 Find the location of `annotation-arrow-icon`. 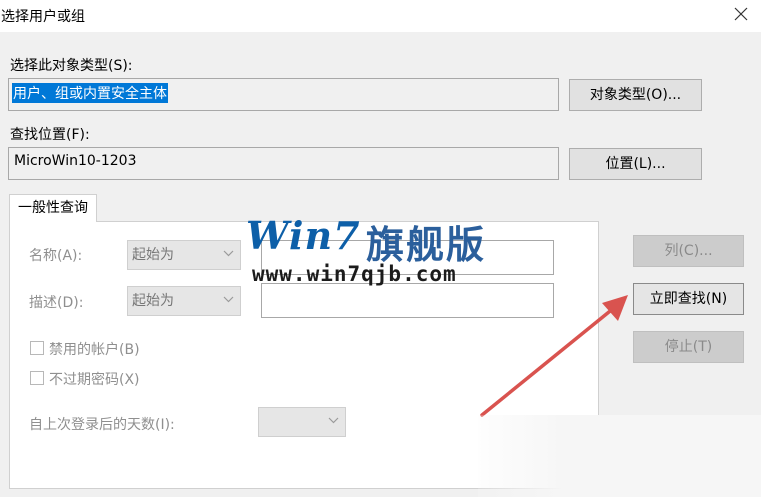

annotation-arrow-icon is located at coordinates (554, 356).